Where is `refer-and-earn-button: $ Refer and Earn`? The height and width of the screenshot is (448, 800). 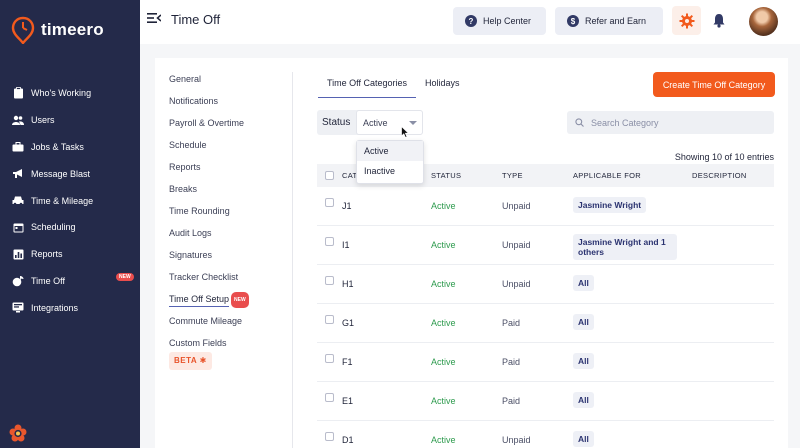 refer-and-earn-button: $ Refer and Earn is located at coordinates (609, 21).